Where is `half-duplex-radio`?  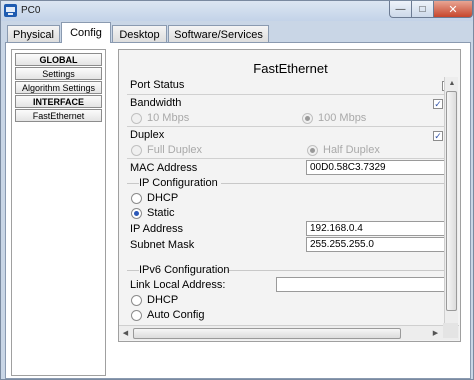 half-duplex-radio is located at coordinates (312, 150).